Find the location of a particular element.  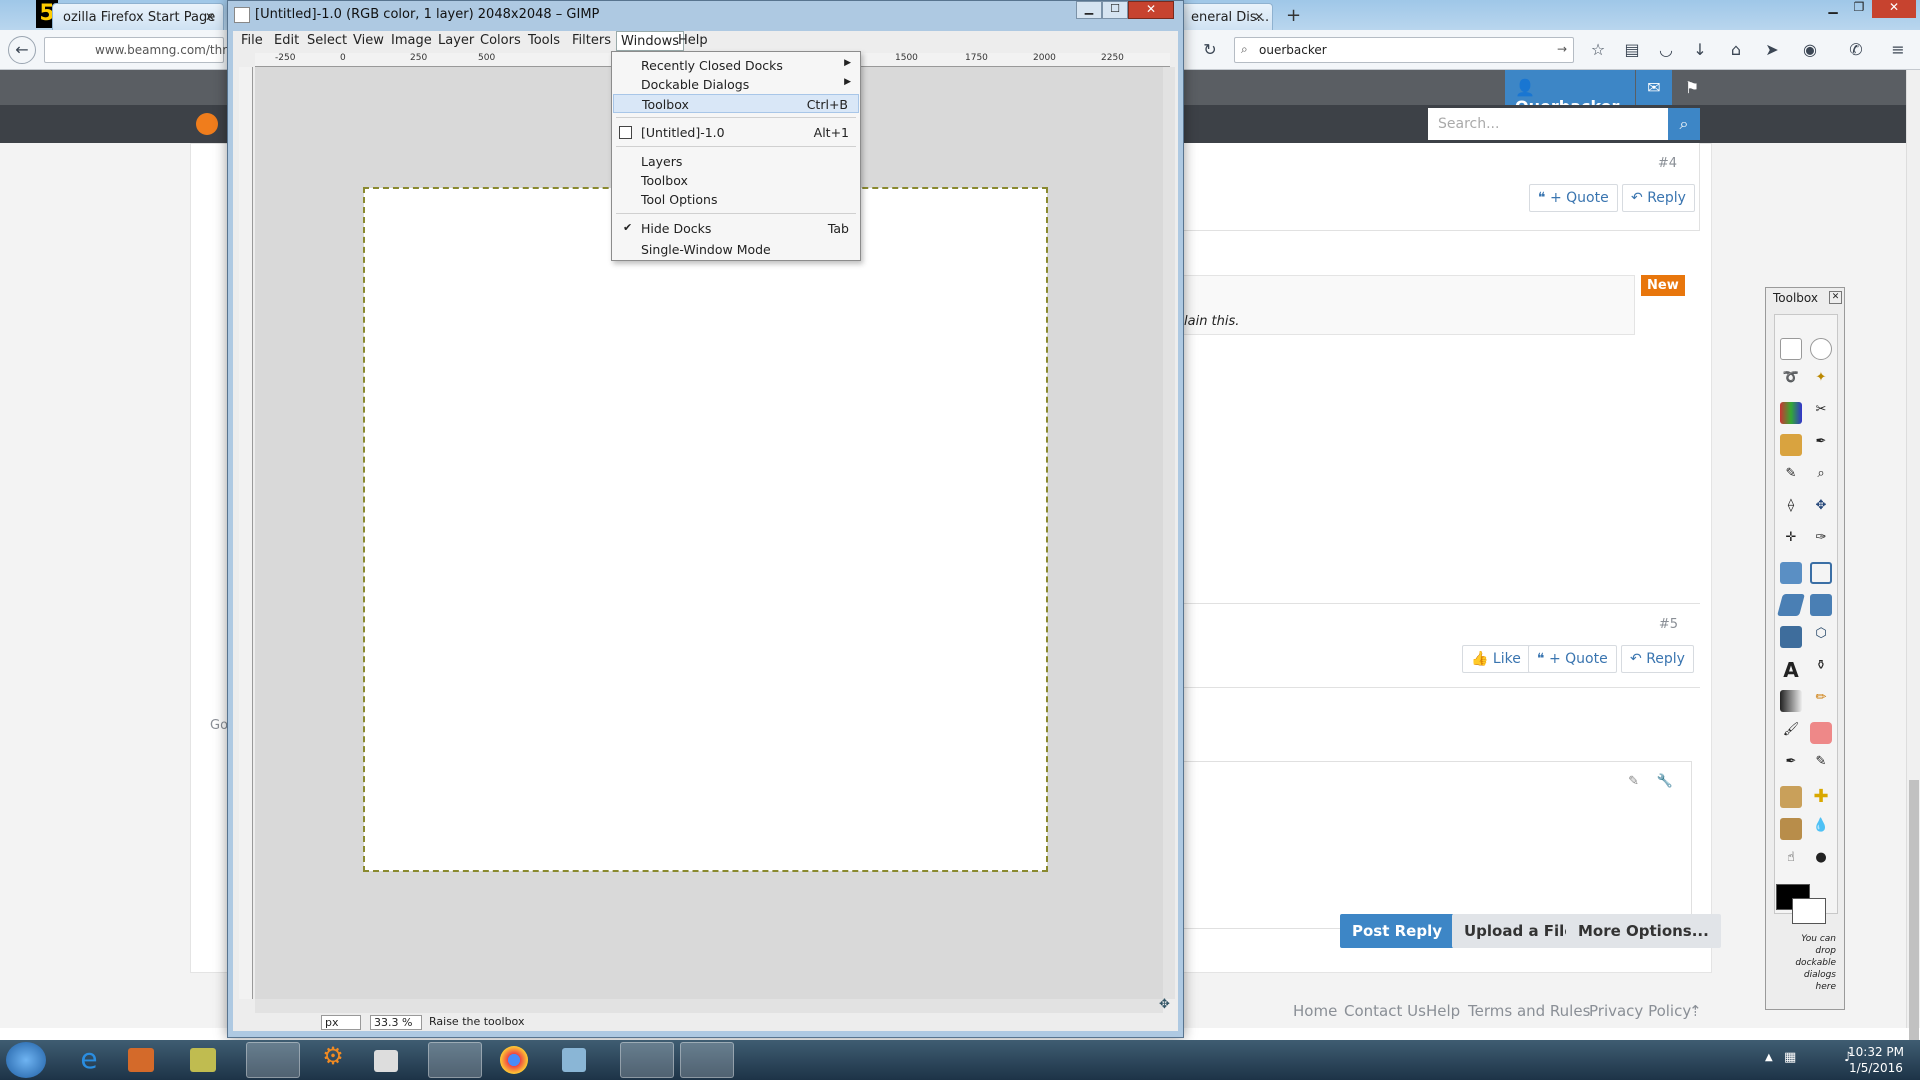

scrollbar-thumb is located at coordinates (1914, 915).